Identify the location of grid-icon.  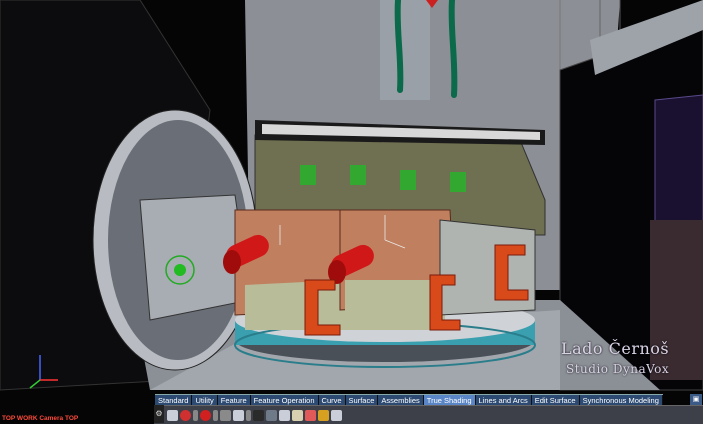
(271, 415).